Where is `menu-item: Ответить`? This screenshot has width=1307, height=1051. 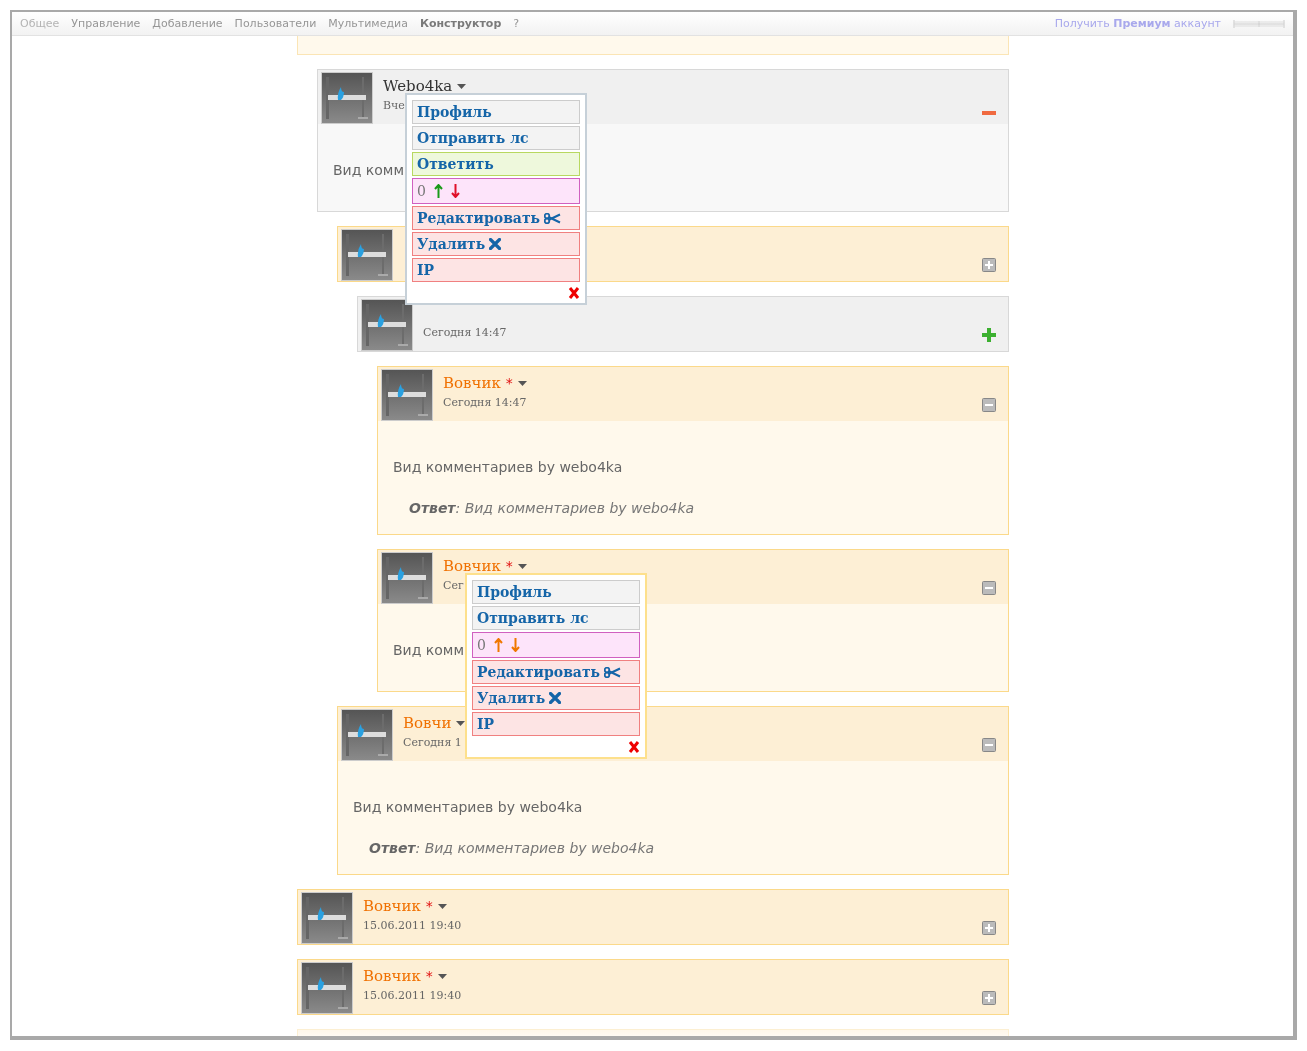
menu-item: Ответить is located at coordinates (496, 164).